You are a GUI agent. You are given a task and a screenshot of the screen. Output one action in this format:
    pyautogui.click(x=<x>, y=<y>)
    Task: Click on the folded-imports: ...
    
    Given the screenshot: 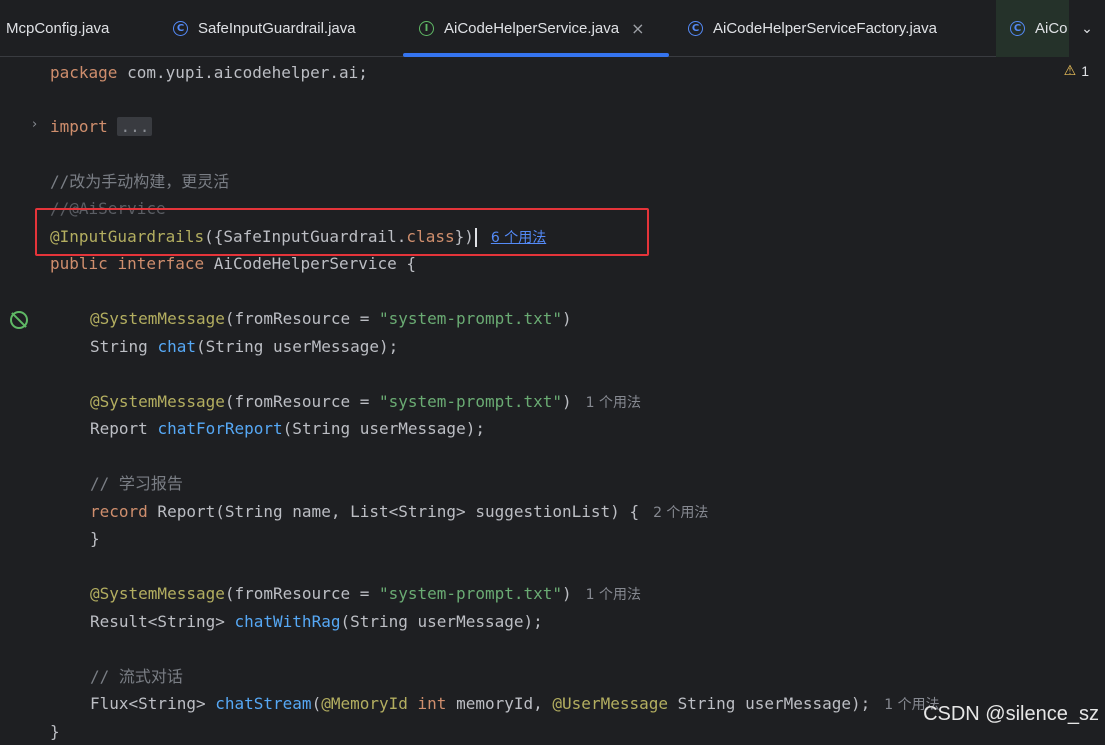 What is the action you would take?
    pyautogui.click(x=135, y=126)
    